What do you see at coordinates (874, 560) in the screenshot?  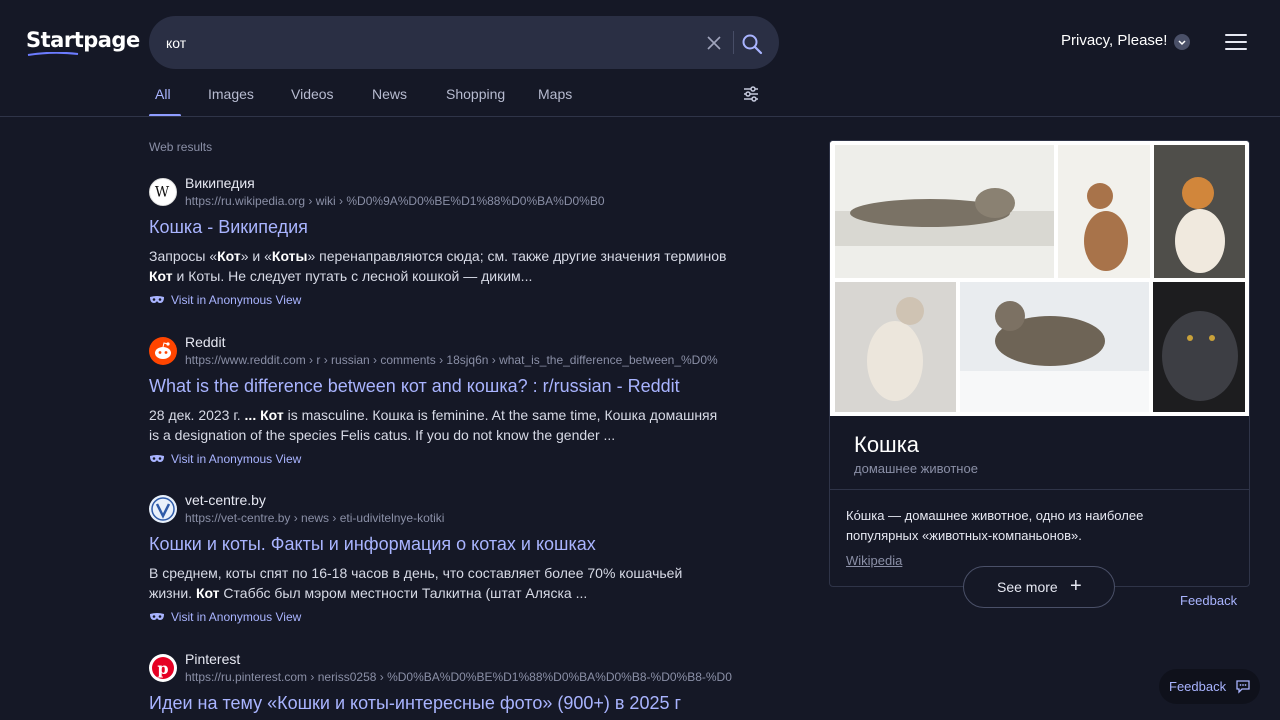 I see `knowledge-panel-source-link: Wikipedia` at bounding box center [874, 560].